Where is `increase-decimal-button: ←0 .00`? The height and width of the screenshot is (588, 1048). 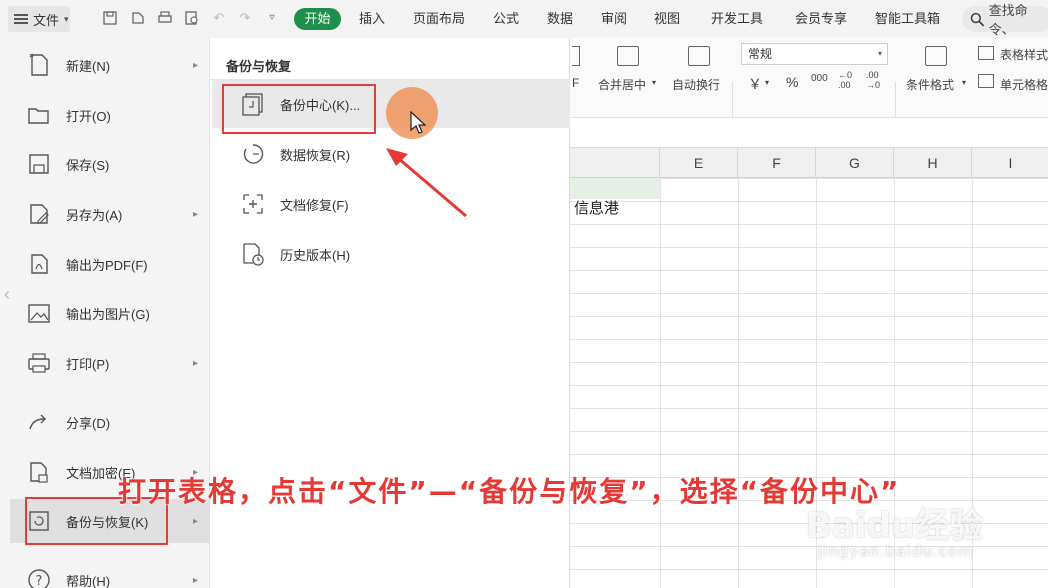
increase-decimal-button: ←0 .00 is located at coordinates (845, 80).